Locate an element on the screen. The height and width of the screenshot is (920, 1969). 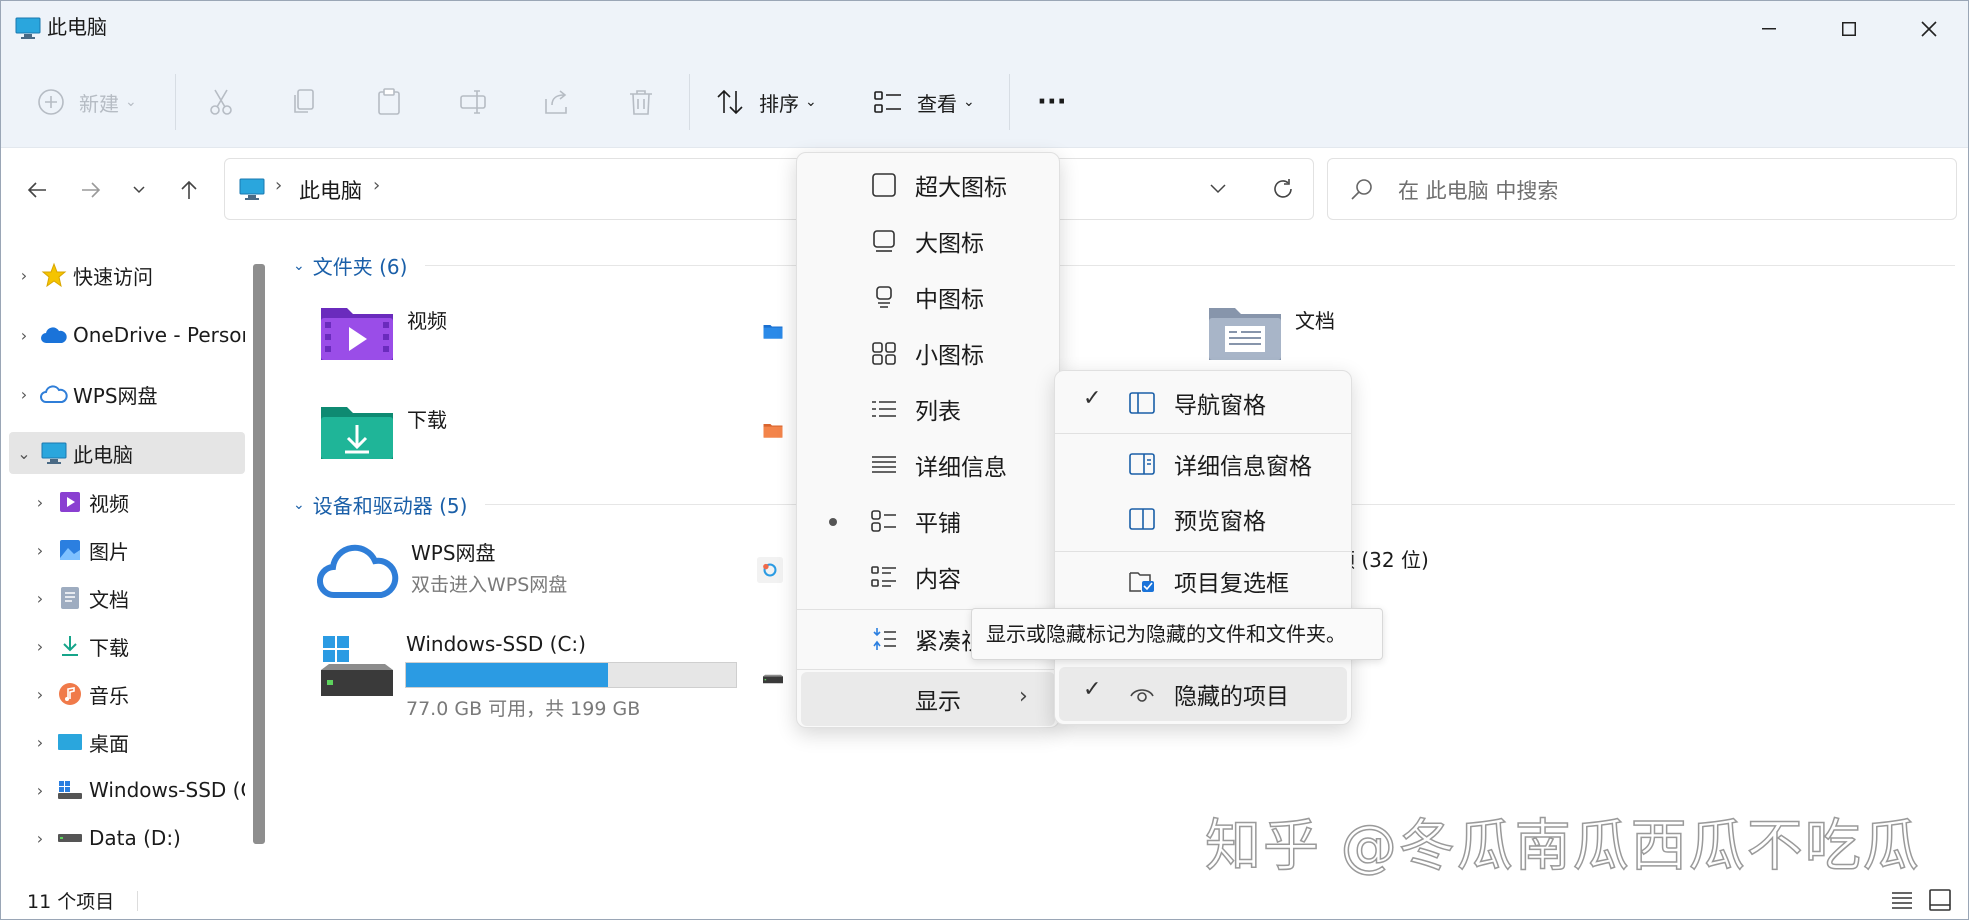
sidebar-item-pictures: › 图片 is located at coordinates (135, 550).